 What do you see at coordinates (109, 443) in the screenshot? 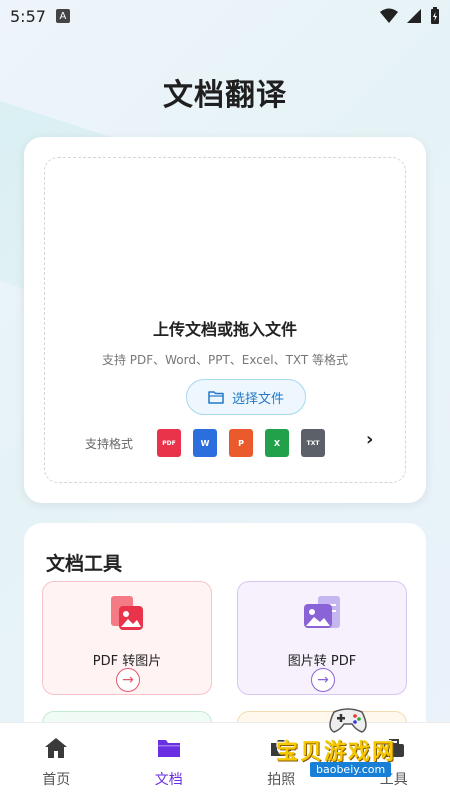
I see `formats-label: 支持格式` at bounding box center [109, 443].